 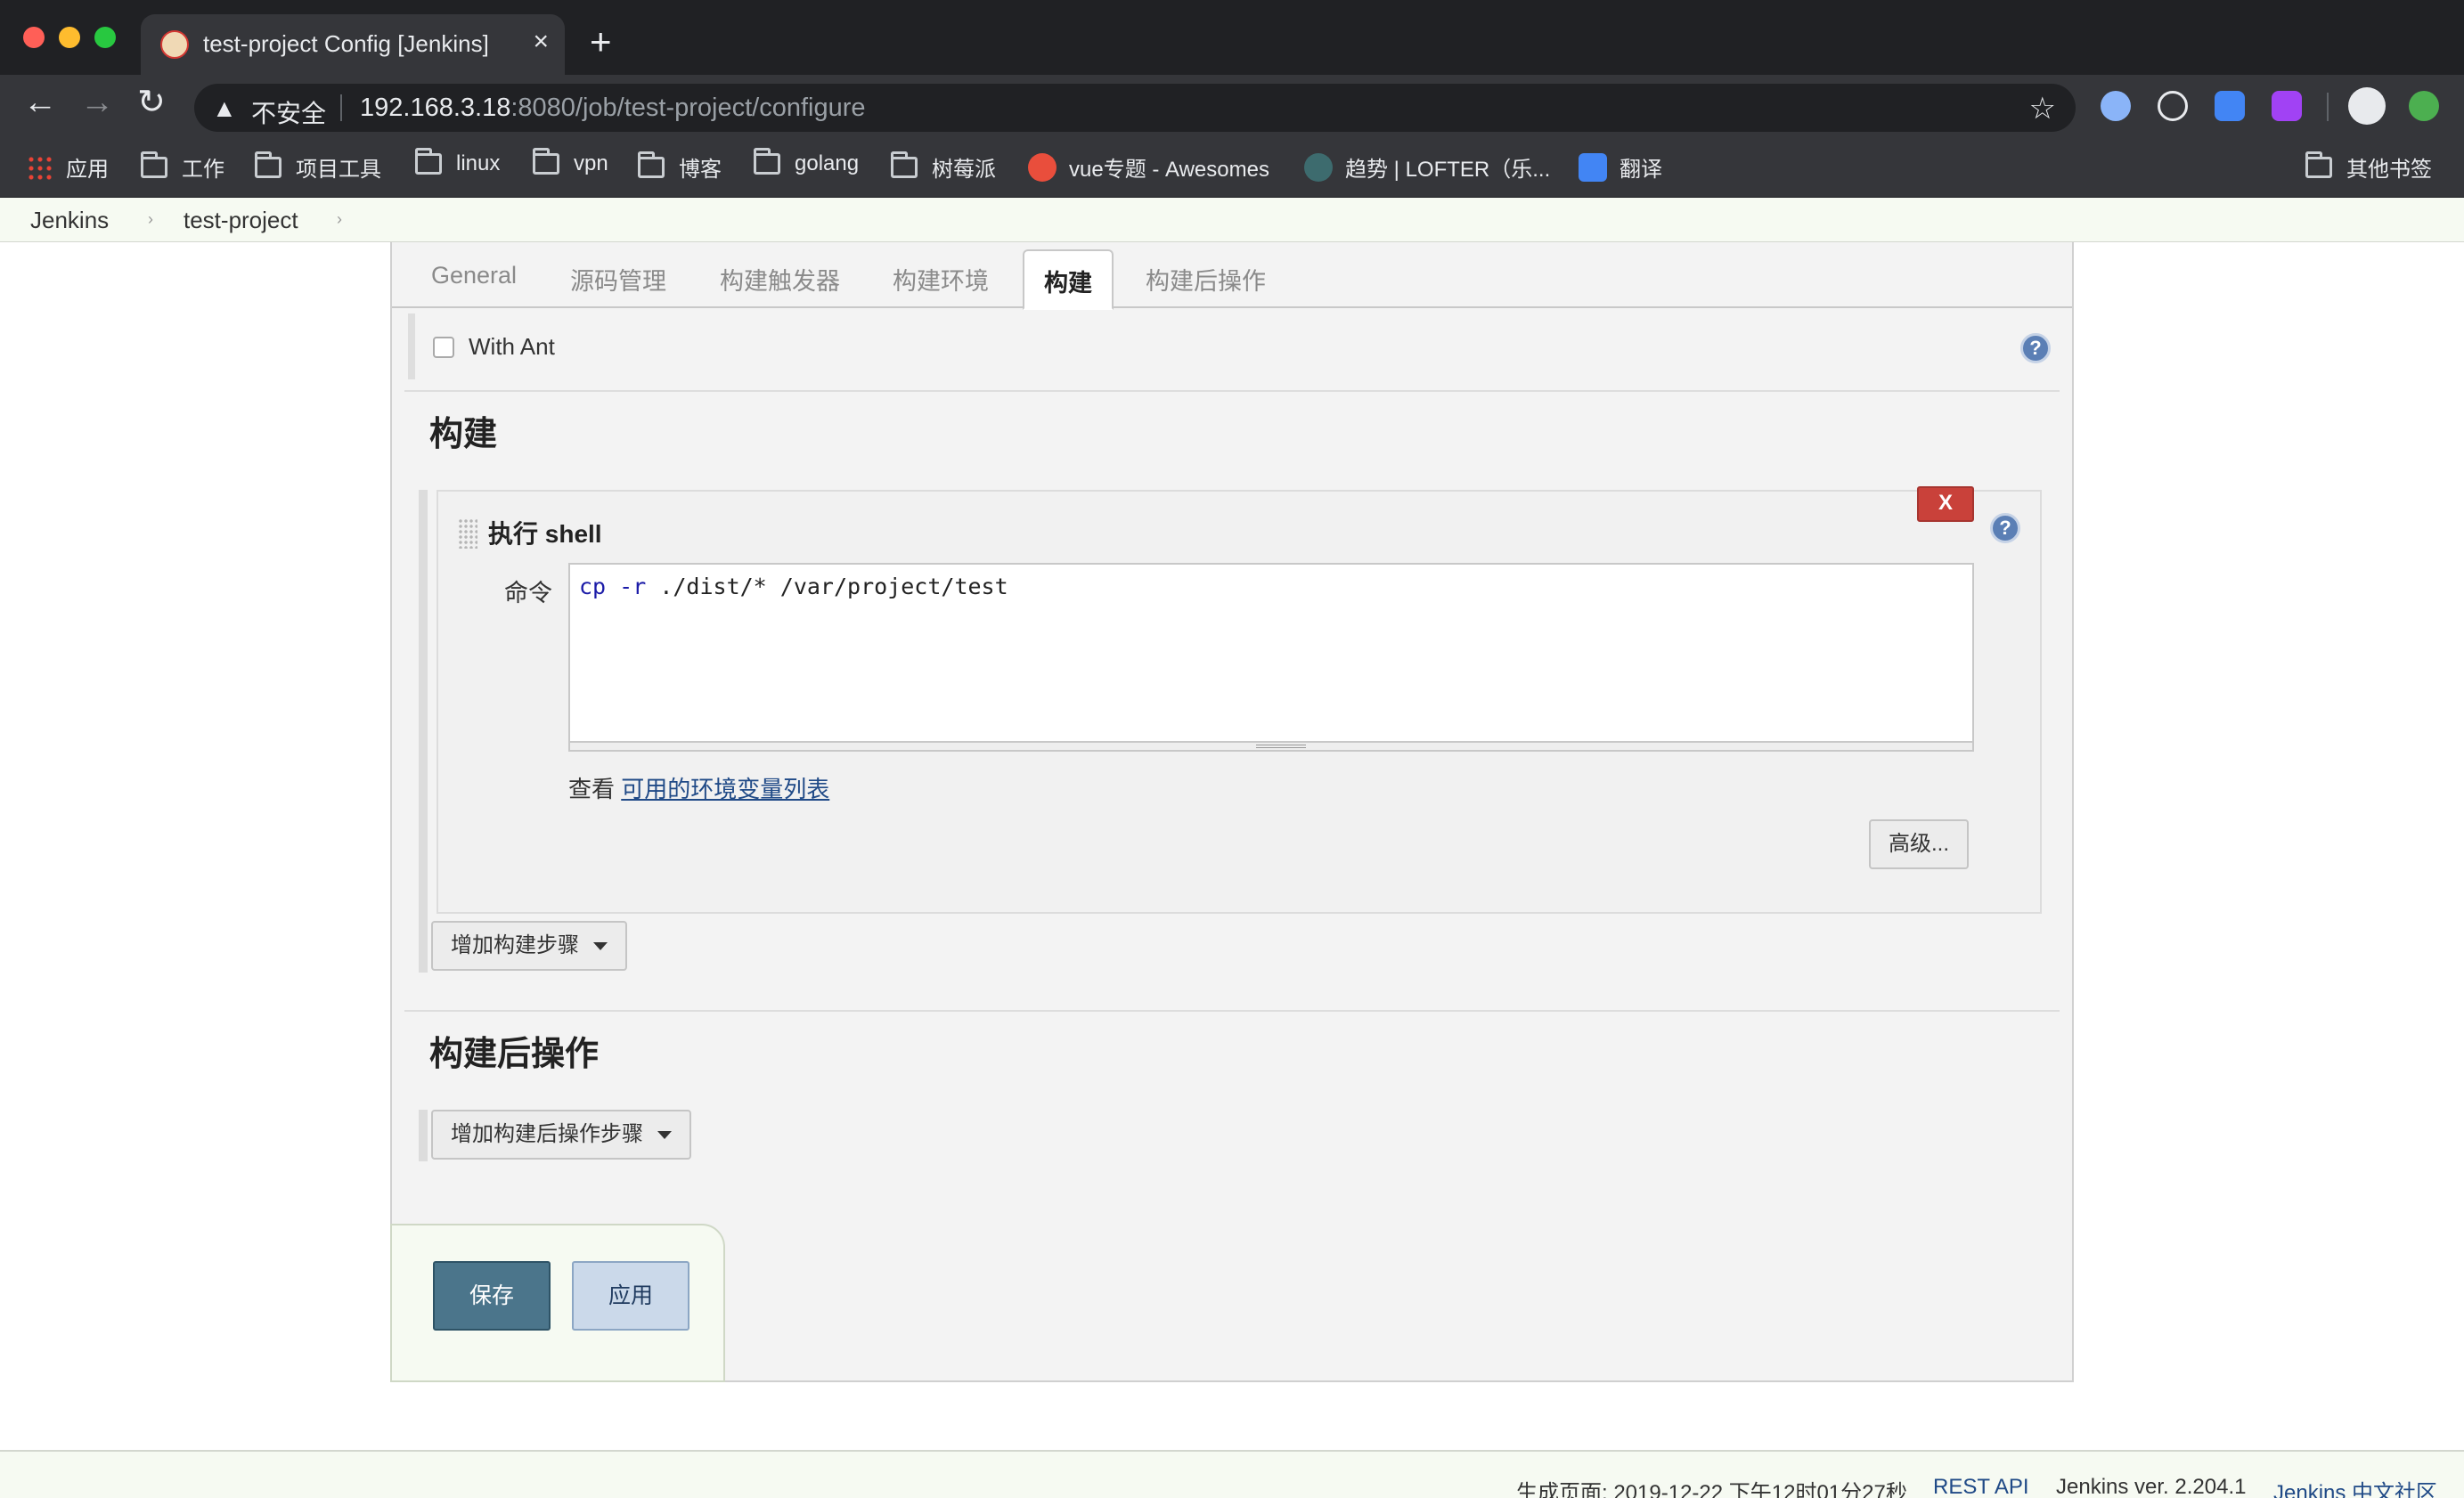 What do you see at coordinates (680, 167) in the screenshot?
I see `bookmark-folder: 博客` at bounding box center [680, 167].